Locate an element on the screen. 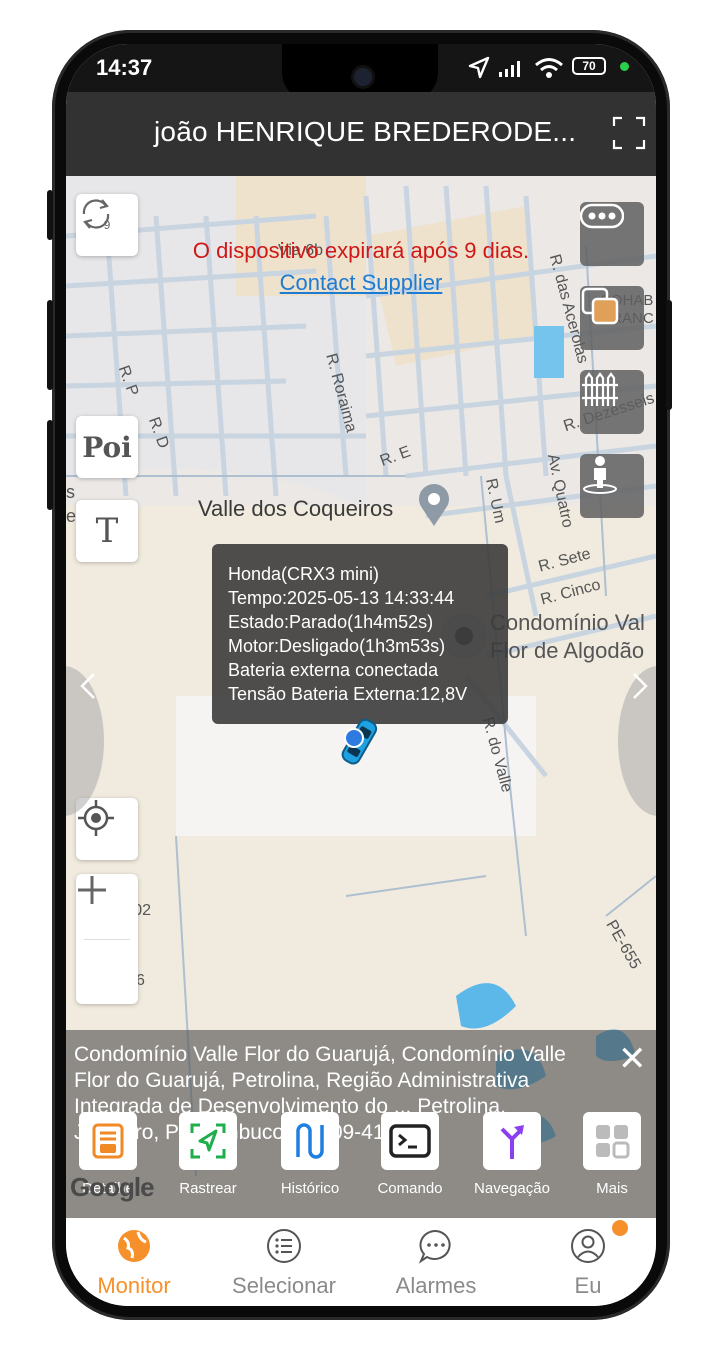 Image resolution: width=720 pixels, height=1350 pixels. chevron-right-icon is located at coordinates (640, 686).